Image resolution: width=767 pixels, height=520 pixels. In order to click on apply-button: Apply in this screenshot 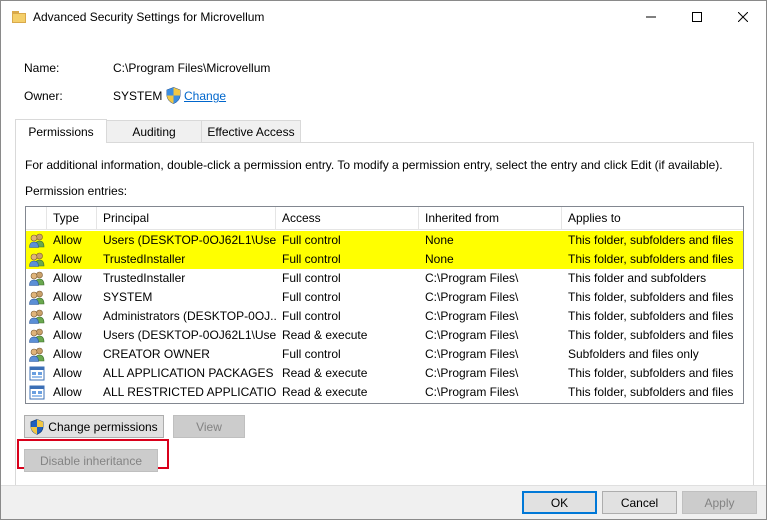, I will do `click(719, 502)`.